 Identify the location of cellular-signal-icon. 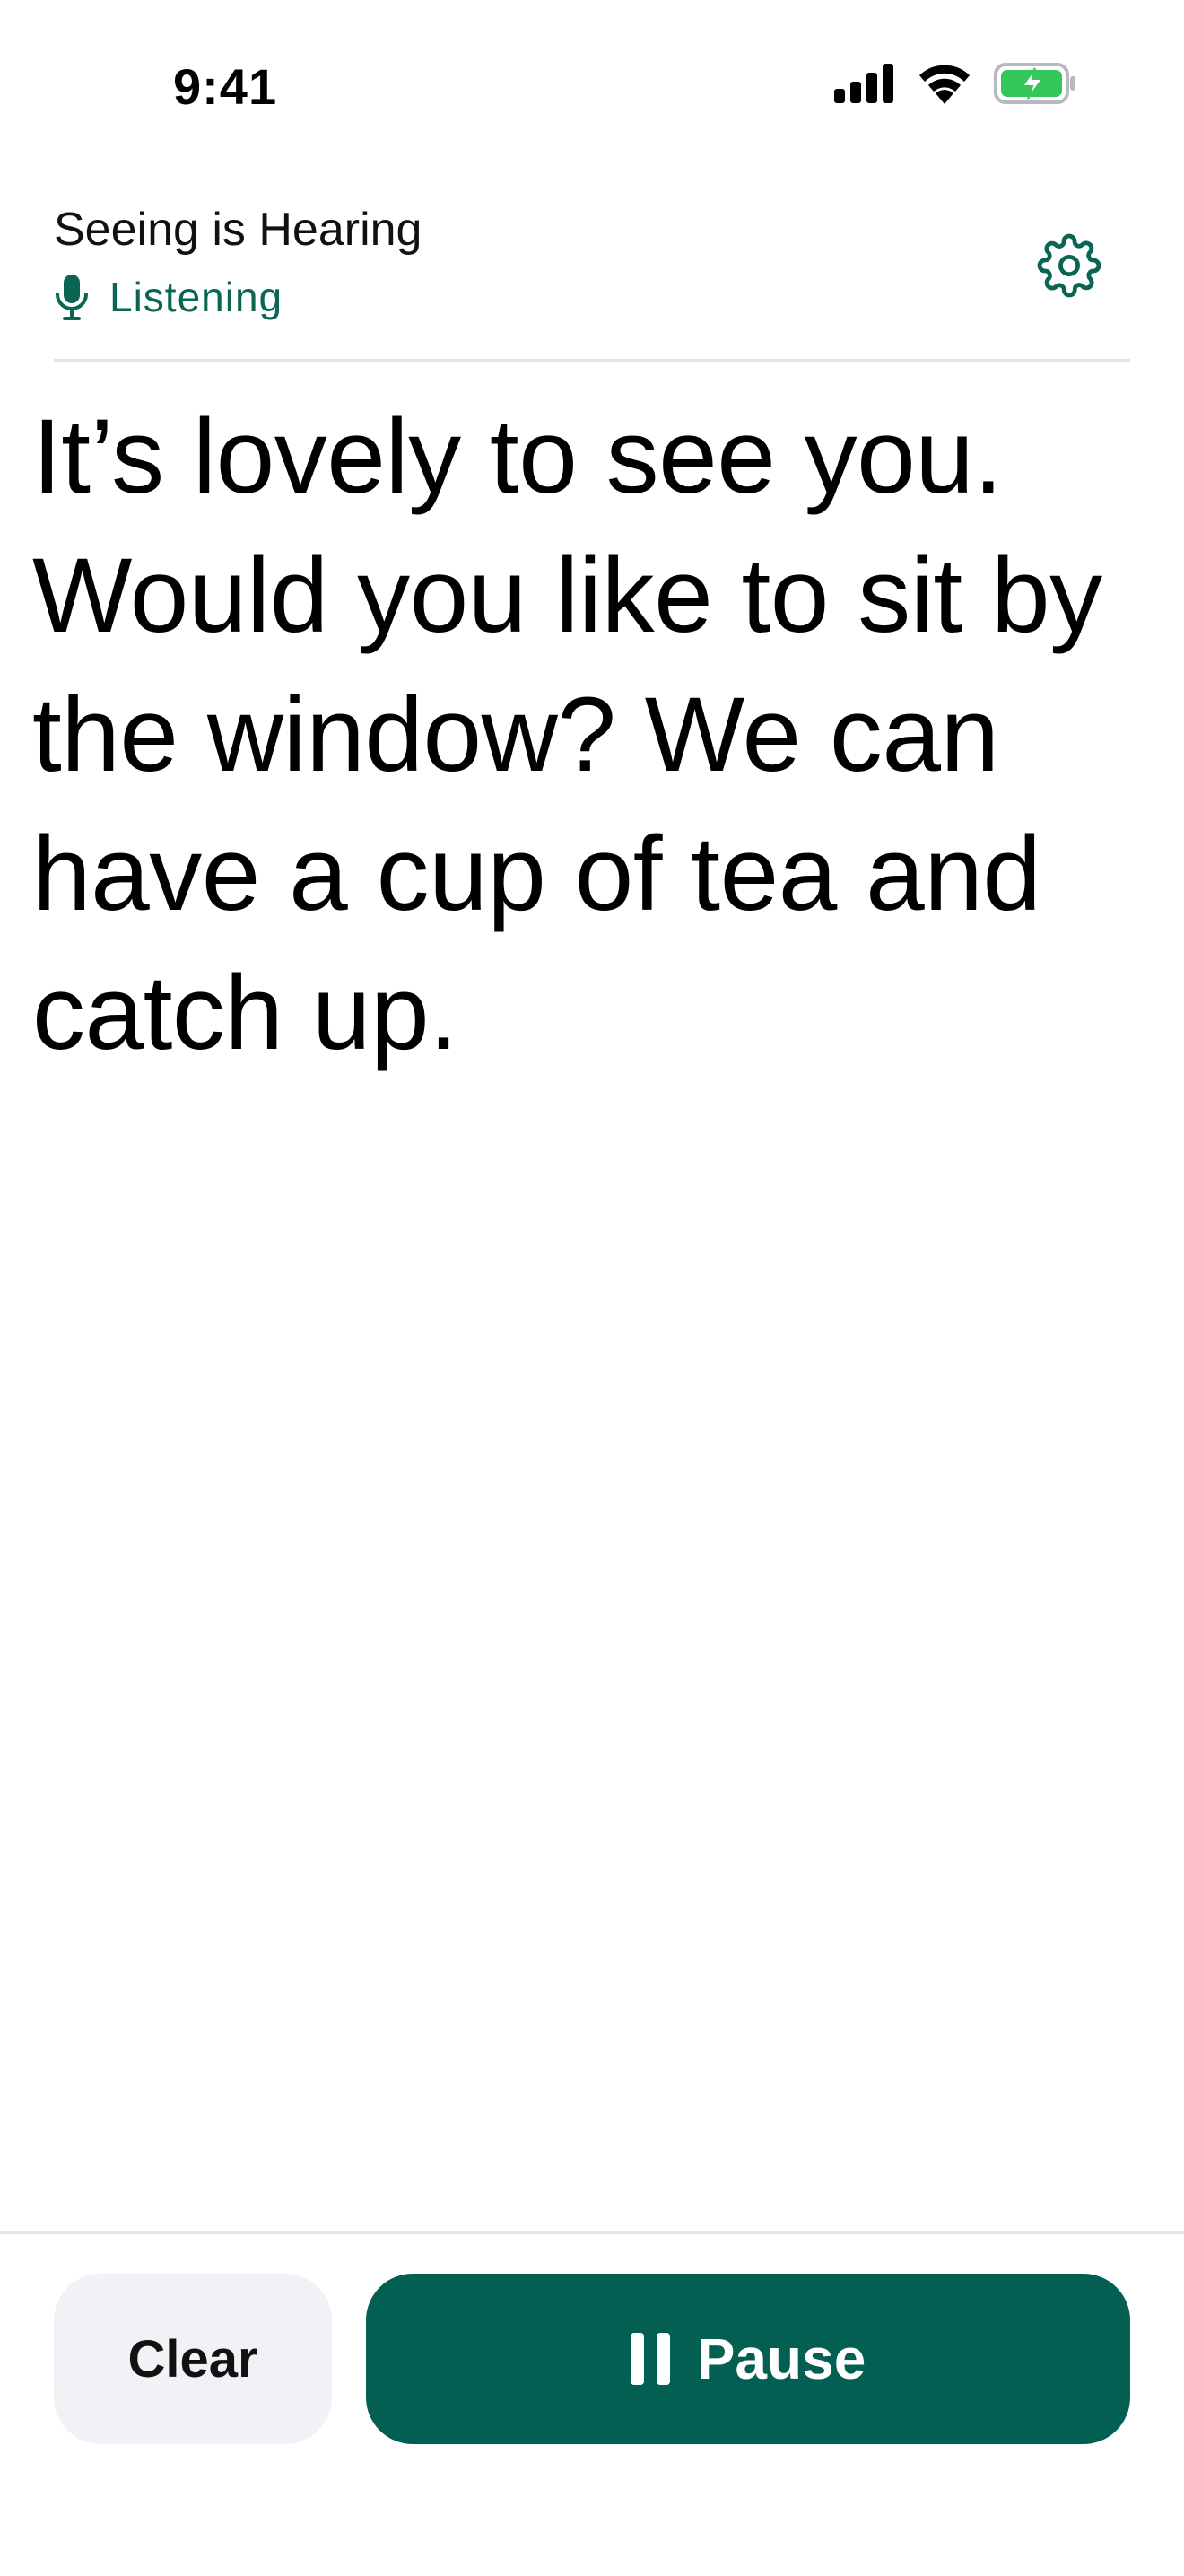
(864, 86).